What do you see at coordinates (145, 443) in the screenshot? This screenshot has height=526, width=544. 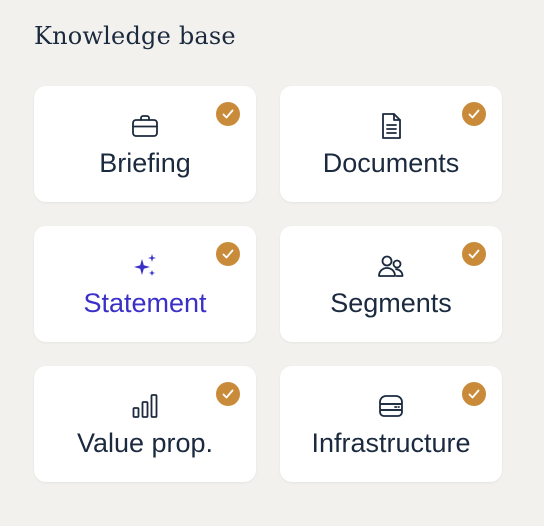 I see `card-label: Value prop.` at bounding box center [145, 443].